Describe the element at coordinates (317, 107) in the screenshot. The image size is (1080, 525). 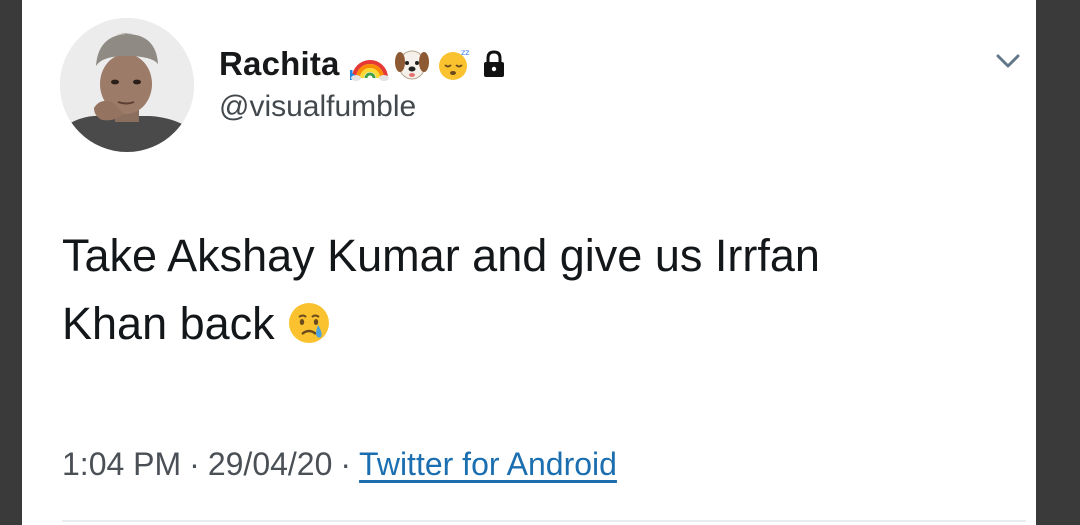
I see `user-handle: @visualfumble` at that location.